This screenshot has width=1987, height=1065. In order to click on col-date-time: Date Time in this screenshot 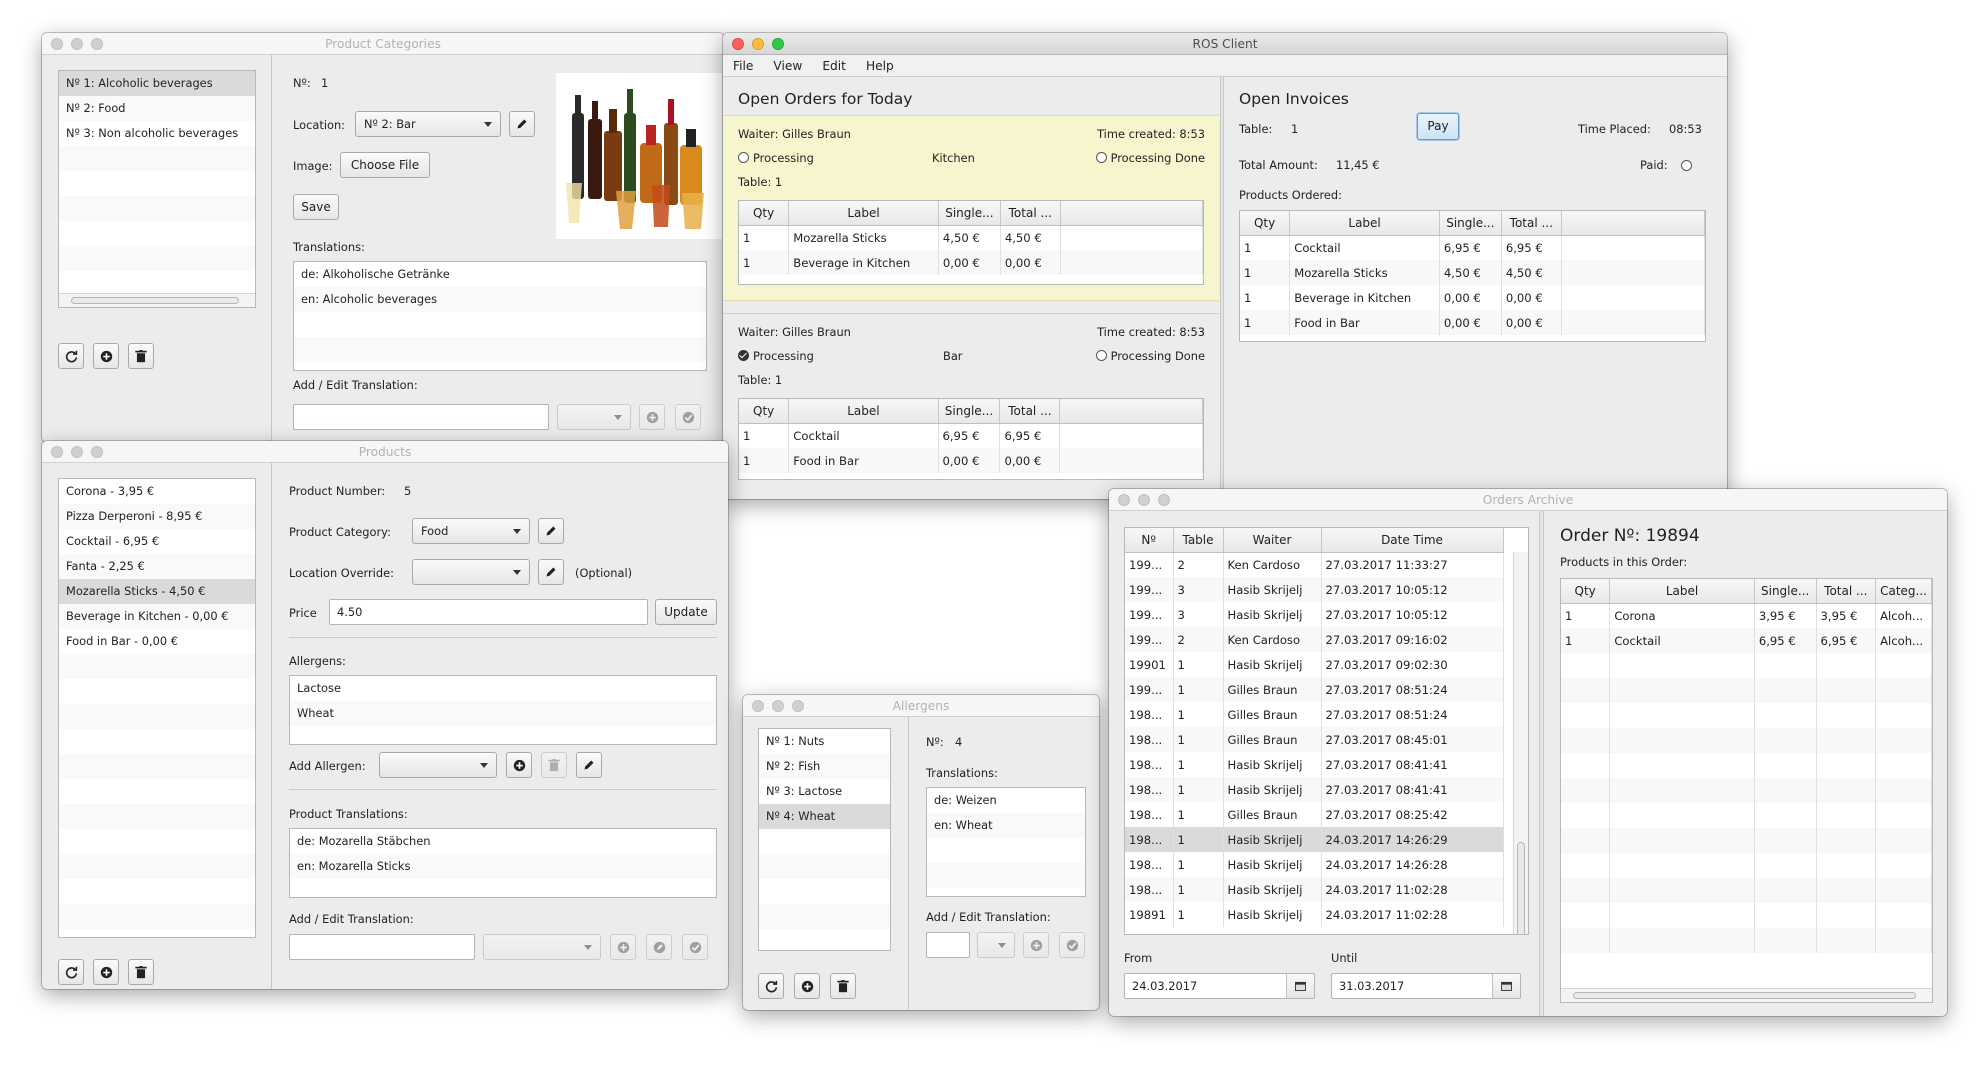, I will do `click(1412, 540)`.